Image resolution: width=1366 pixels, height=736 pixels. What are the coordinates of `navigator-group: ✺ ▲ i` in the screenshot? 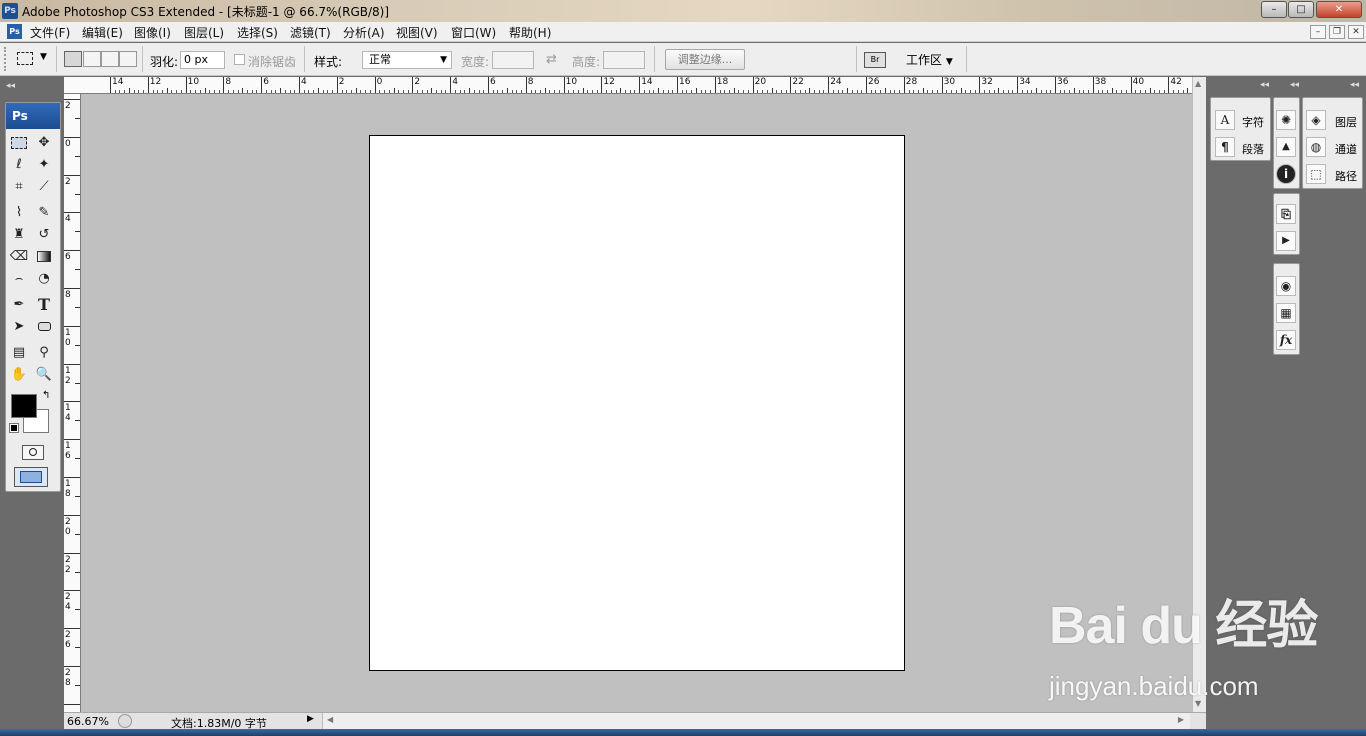 It's located at (1286, 143).